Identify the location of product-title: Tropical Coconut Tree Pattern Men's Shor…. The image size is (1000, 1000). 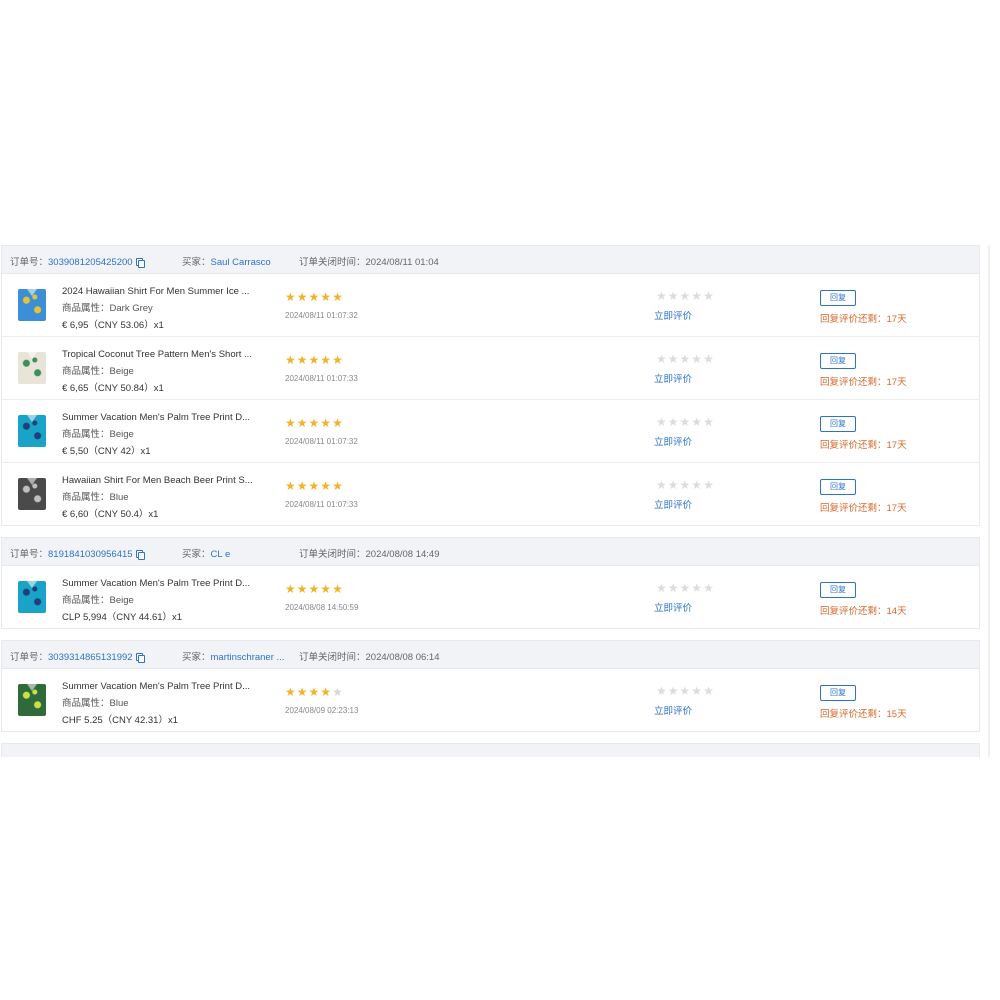
(164, 354).